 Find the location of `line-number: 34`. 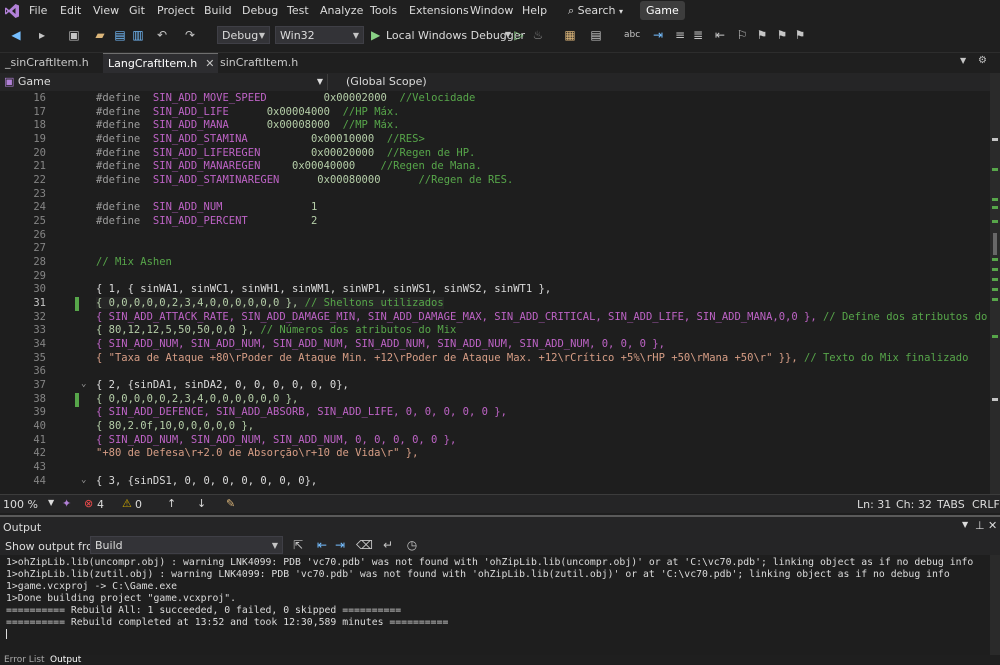

line-number: 34 is located at coordinates (39, 344).